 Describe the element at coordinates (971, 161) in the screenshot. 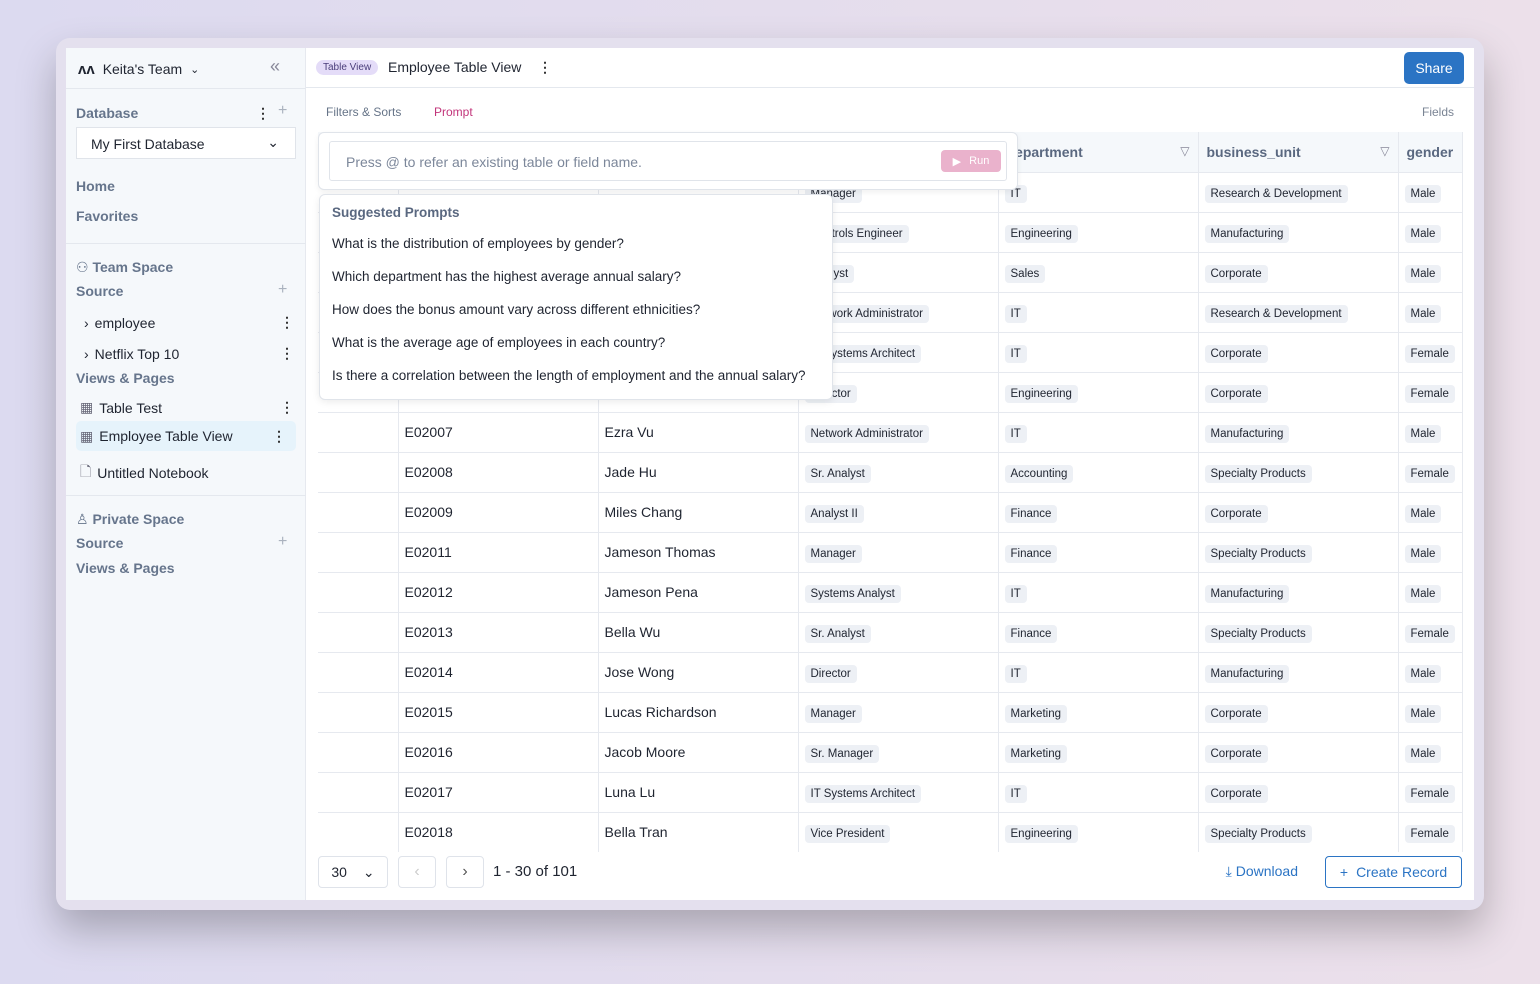

I see `run-button: ▶ Run` at that location.